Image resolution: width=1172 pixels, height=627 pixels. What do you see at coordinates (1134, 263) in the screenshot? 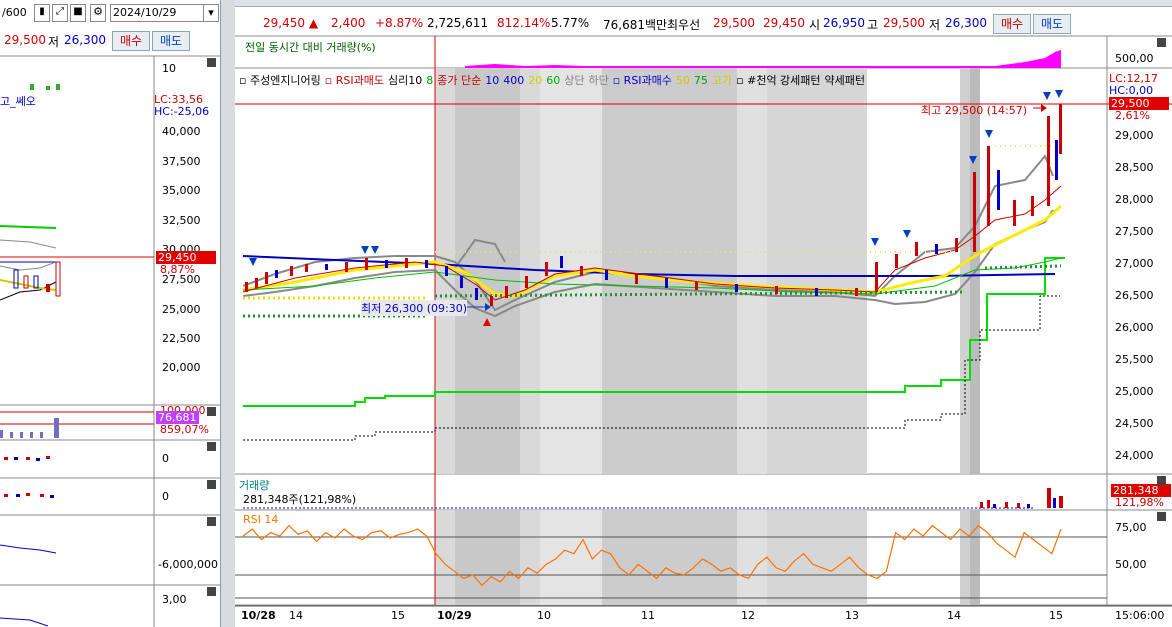
I see `main-y-tick: 27,000` at bounding box center [1134, 263].